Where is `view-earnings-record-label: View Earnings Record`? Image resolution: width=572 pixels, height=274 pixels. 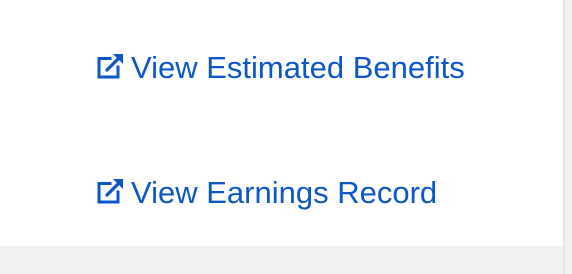 view-earnings-record-label: View Earnings Record is located at coordinates (284, 192).